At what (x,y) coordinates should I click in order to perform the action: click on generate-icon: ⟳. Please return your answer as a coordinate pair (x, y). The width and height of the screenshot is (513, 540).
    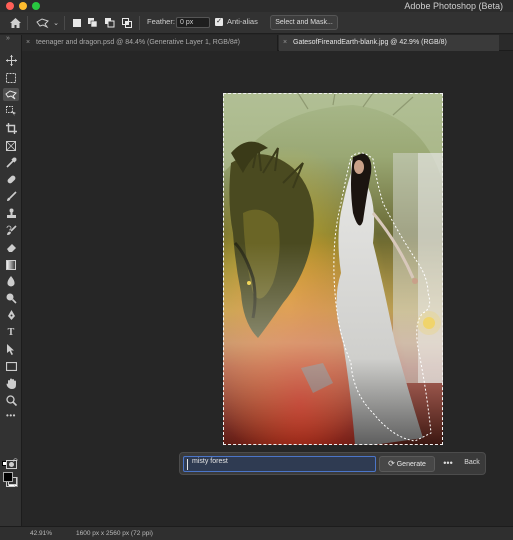
    Looking at the image, I should click on (391, 463).